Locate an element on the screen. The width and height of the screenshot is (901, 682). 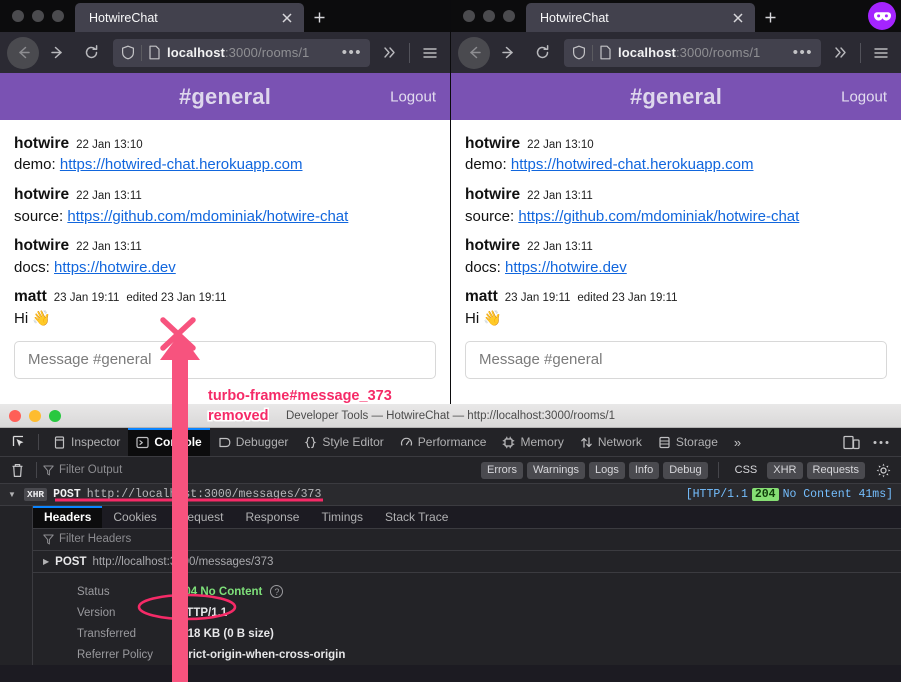
detail-tab-cookies: Cookies is located at coordinates (134, 517).